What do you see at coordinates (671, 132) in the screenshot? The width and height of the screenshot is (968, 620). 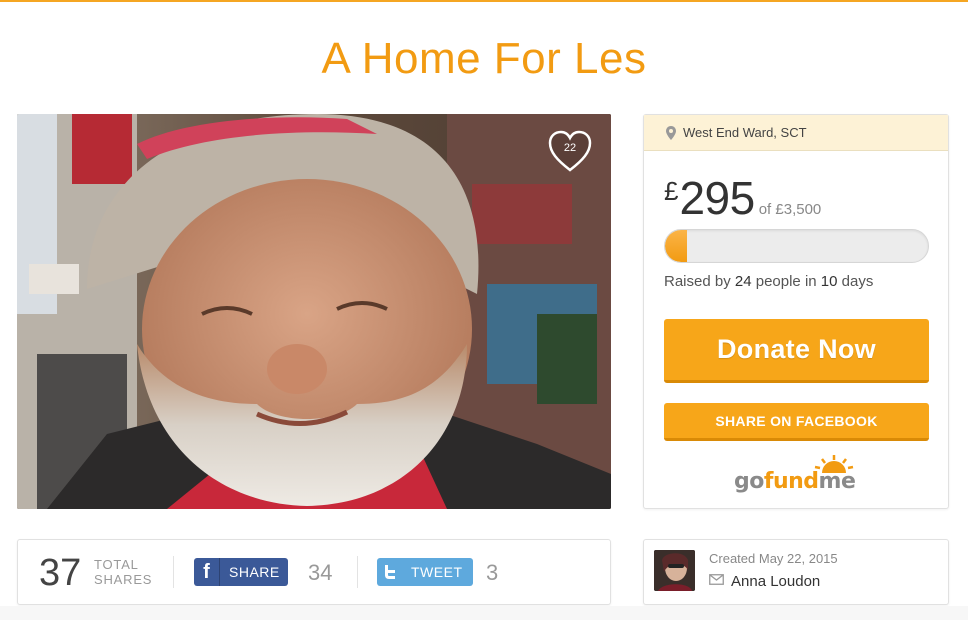 I see `location-pin-icon` at bounding box center [671, 132].